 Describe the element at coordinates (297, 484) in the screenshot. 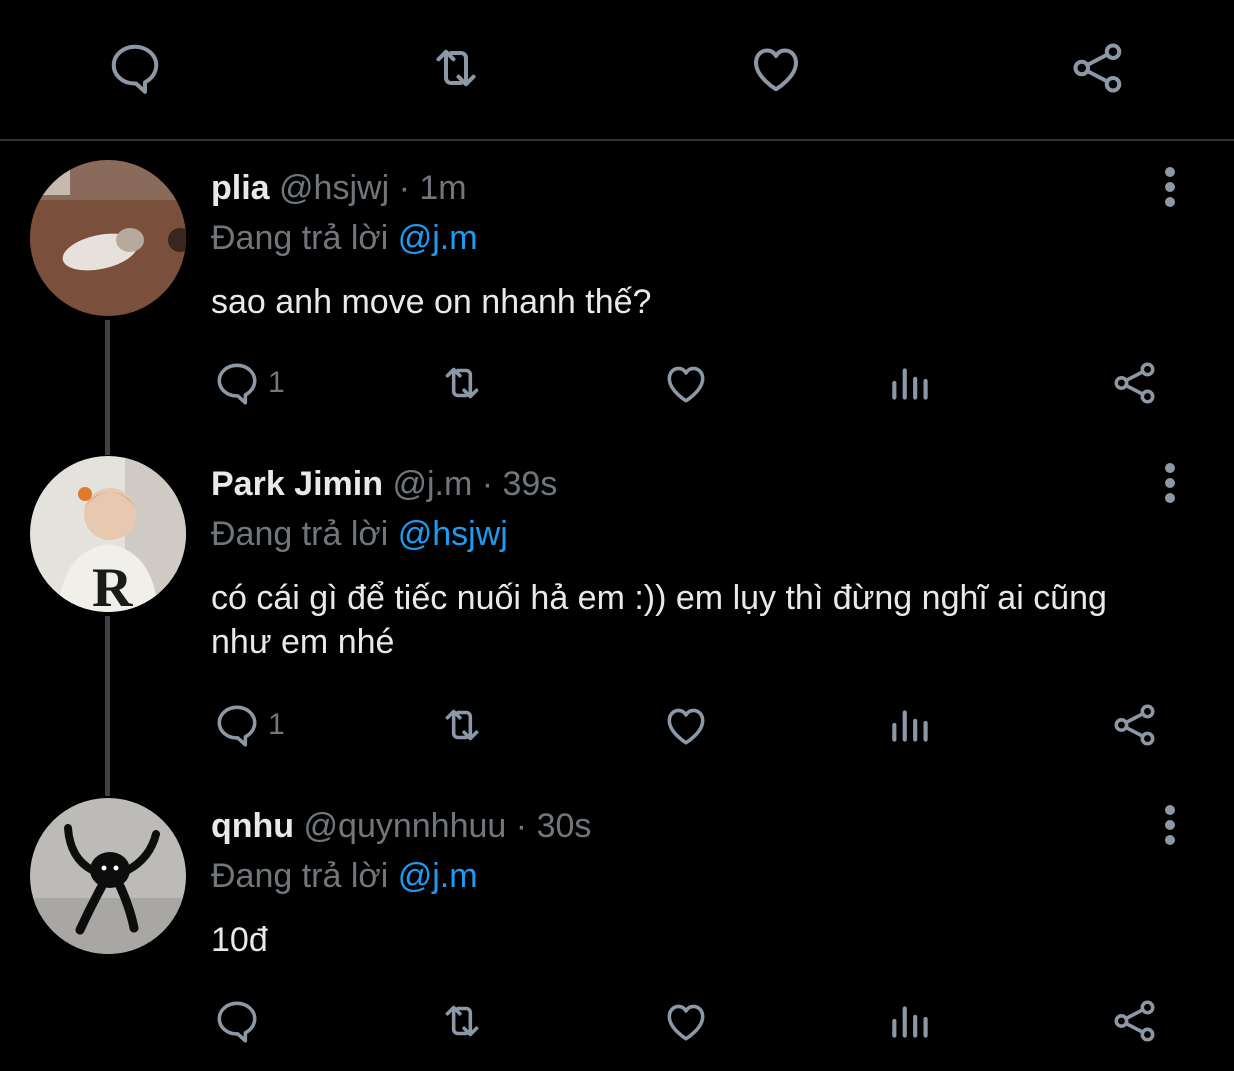

I see `display-name: Park Jimin` at that location.